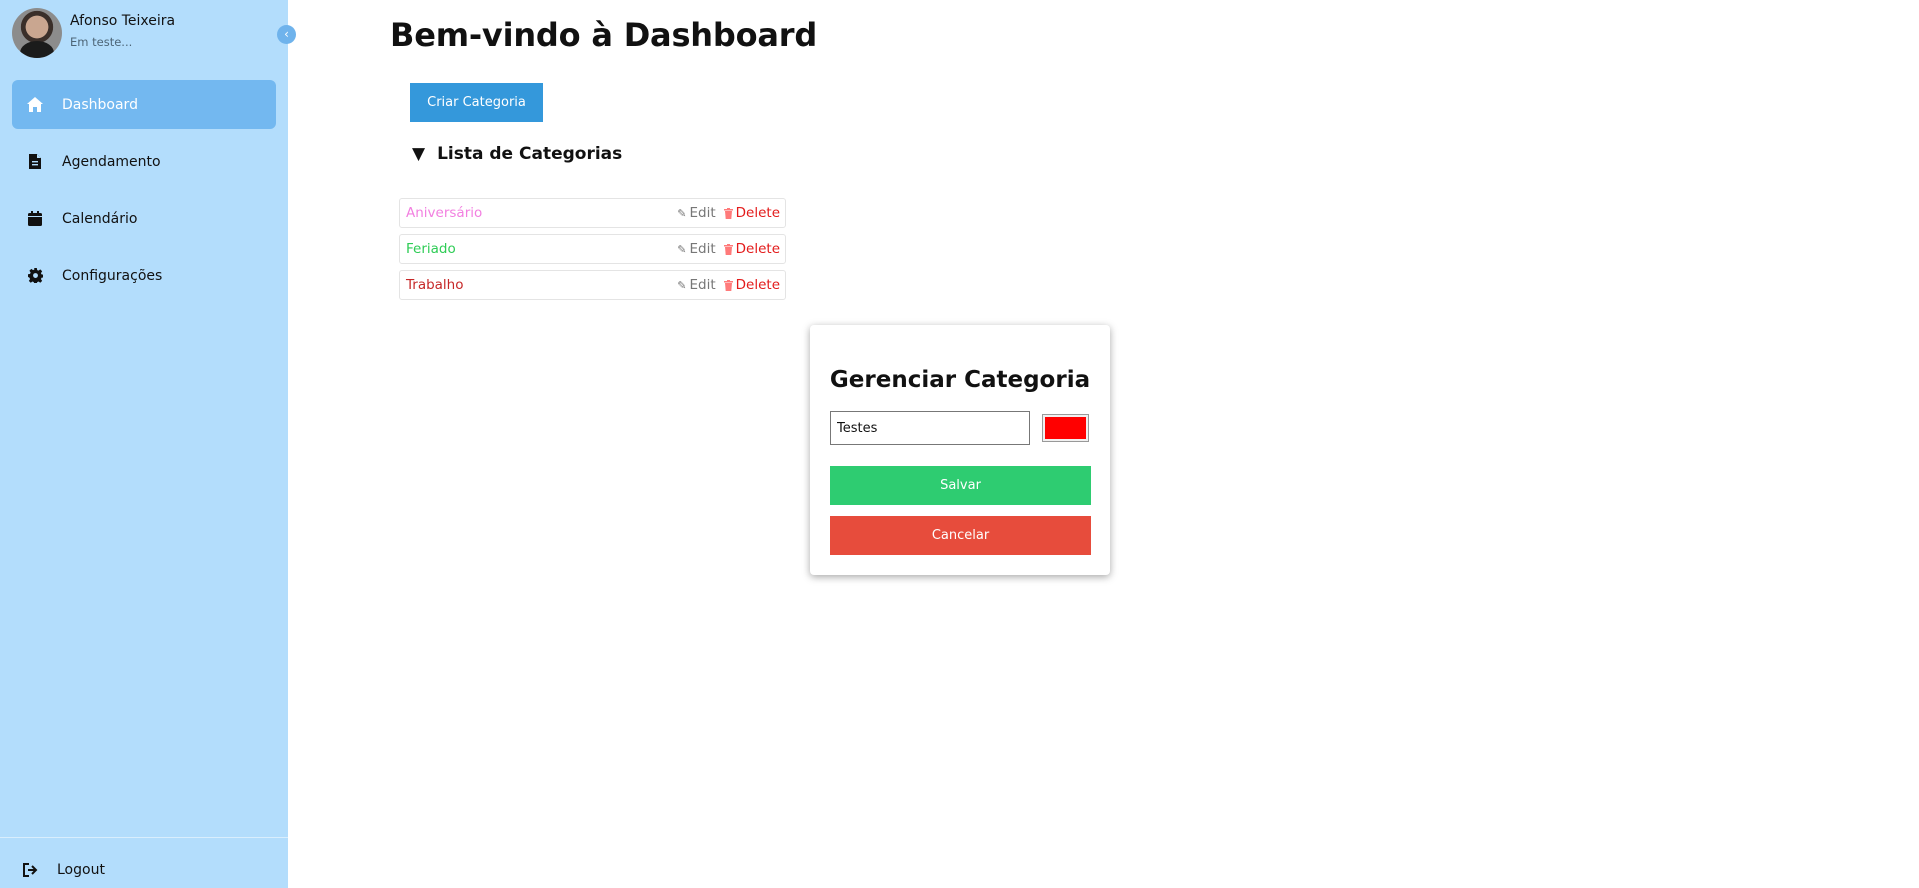  What do you see at coordinates (123, 21) in the screenshot?
I see `user-name: Afonso Teixeira` at bounding box center [123, 21].